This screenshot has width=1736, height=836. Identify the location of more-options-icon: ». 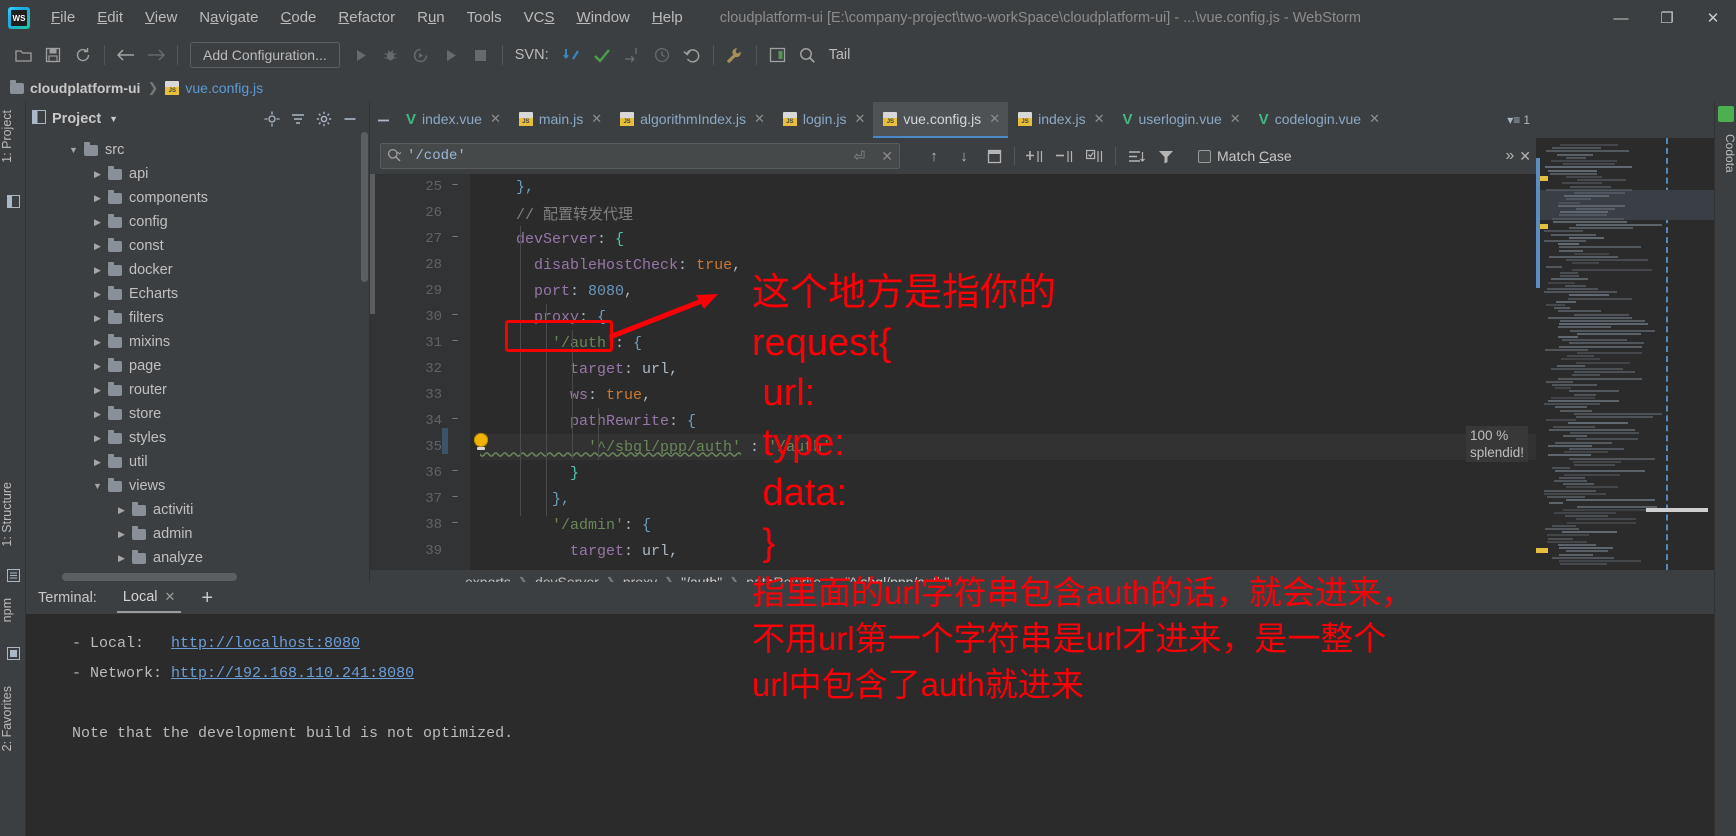
(1509, 156).